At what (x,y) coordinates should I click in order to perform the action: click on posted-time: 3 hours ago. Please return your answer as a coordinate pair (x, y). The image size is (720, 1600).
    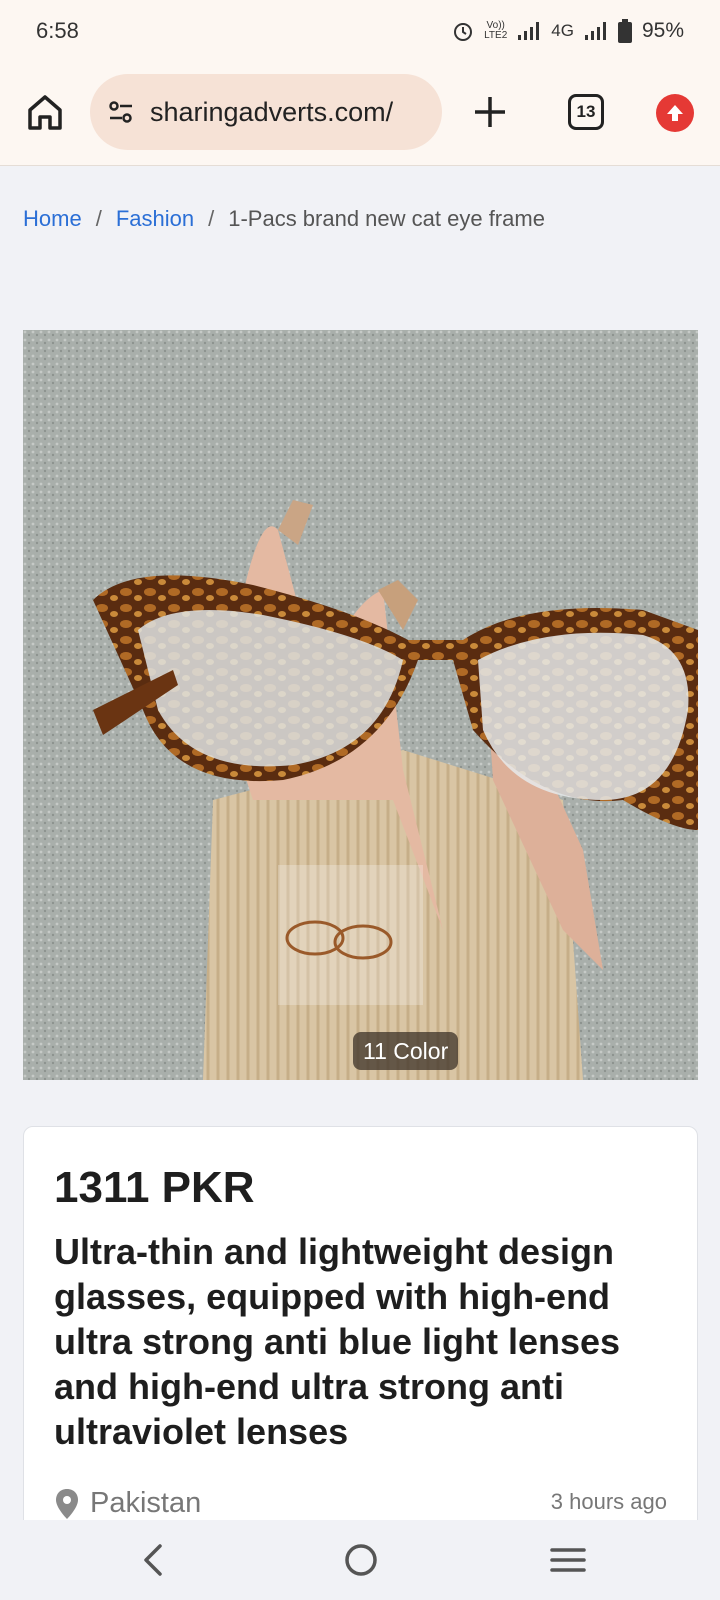
    Looking at the image, I should click on (608, 1501).